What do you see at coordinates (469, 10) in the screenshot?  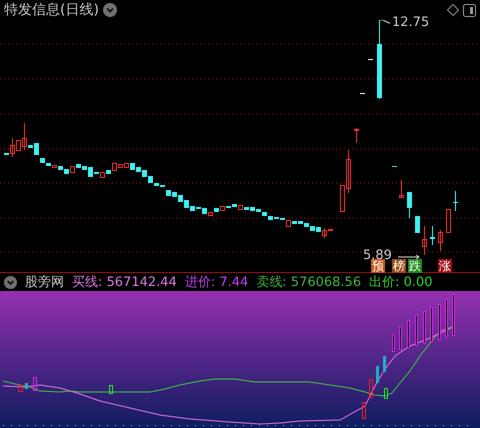 I see `panel-toggle-icon` at bounding box center [469, 10].